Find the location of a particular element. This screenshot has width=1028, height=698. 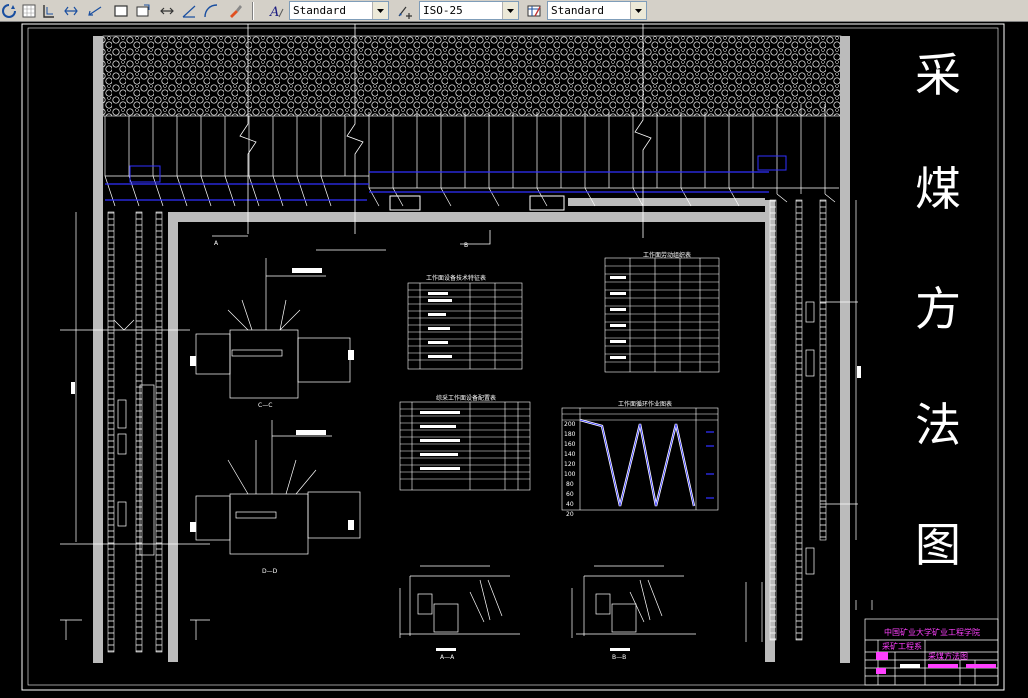

title-char-2: 煤 is located at coordinates (938, 189).